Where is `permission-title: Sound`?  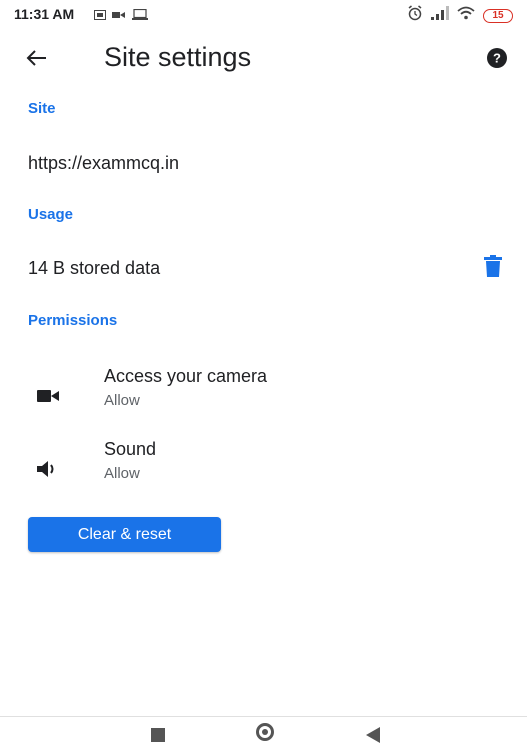 permission-title: Sound is located at coordinates (130, 449).